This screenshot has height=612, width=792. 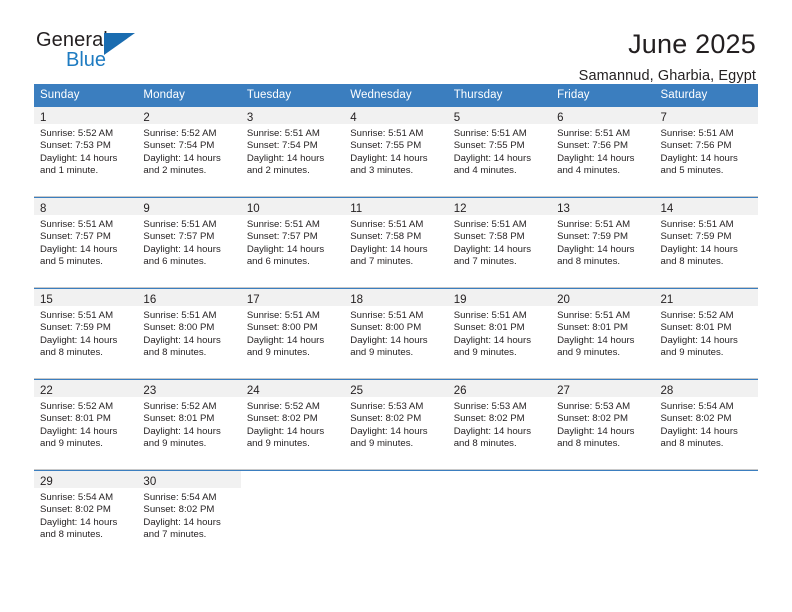 What do you see at coordinates (696, 146) in the screenshot?
I see `sunset-time: Sunset: 7:56 PM` at bounding box center [696, 146].